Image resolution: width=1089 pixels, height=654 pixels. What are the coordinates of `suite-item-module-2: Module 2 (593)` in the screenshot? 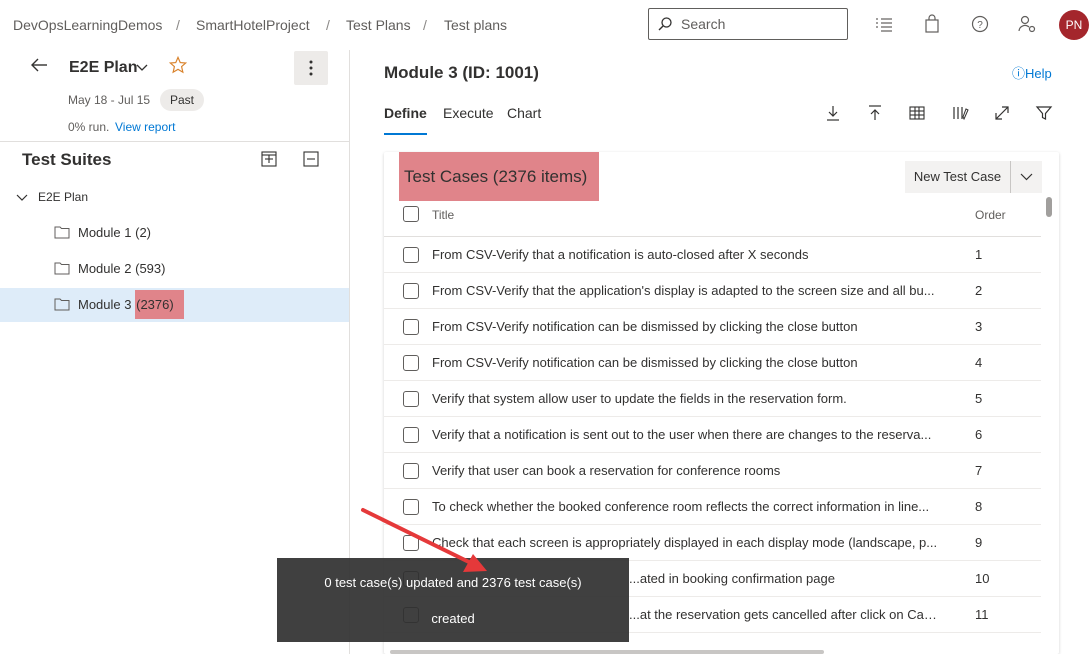 It's located at (174, 269).